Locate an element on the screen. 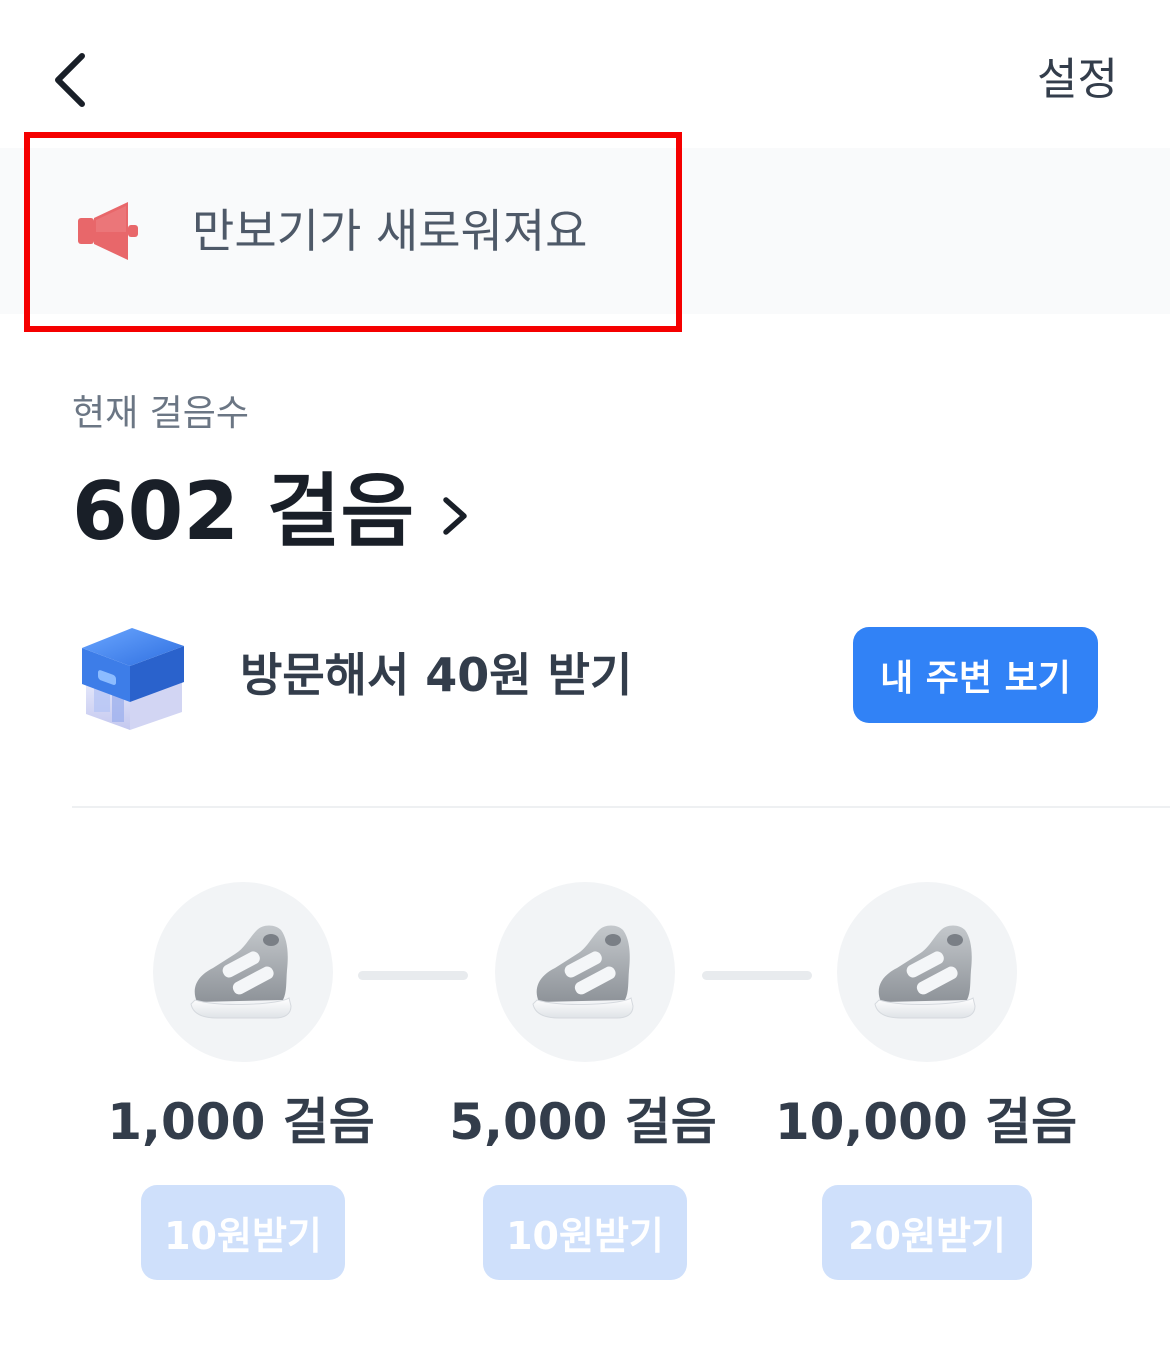 This screenshot has height=1362, width=1170. milestone-2-reward-button: 10원받기 is located at coordinates (585, 1232).